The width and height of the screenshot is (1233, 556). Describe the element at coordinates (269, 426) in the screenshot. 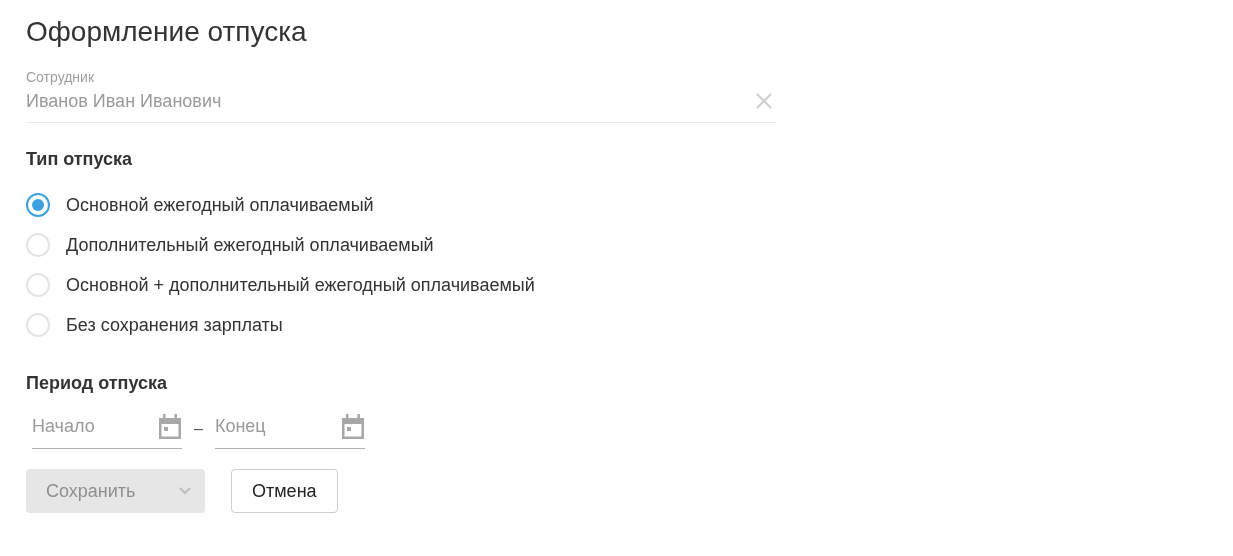

I see `date-input: Конец` at that location.